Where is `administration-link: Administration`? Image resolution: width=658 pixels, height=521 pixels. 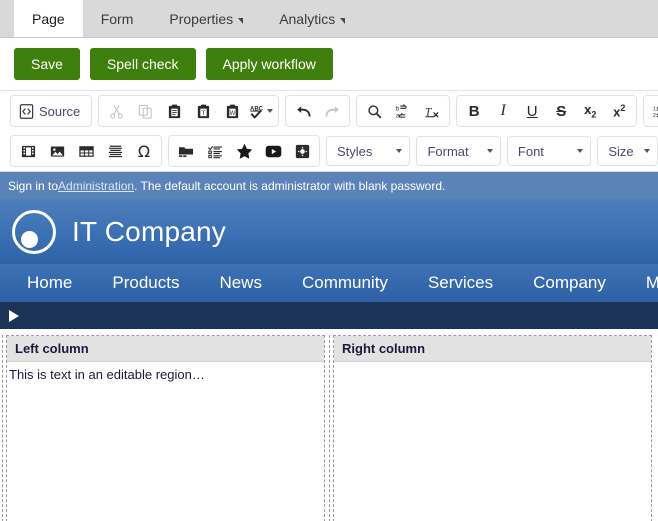
administration-link: Administration is located at coordinates (96, 186).